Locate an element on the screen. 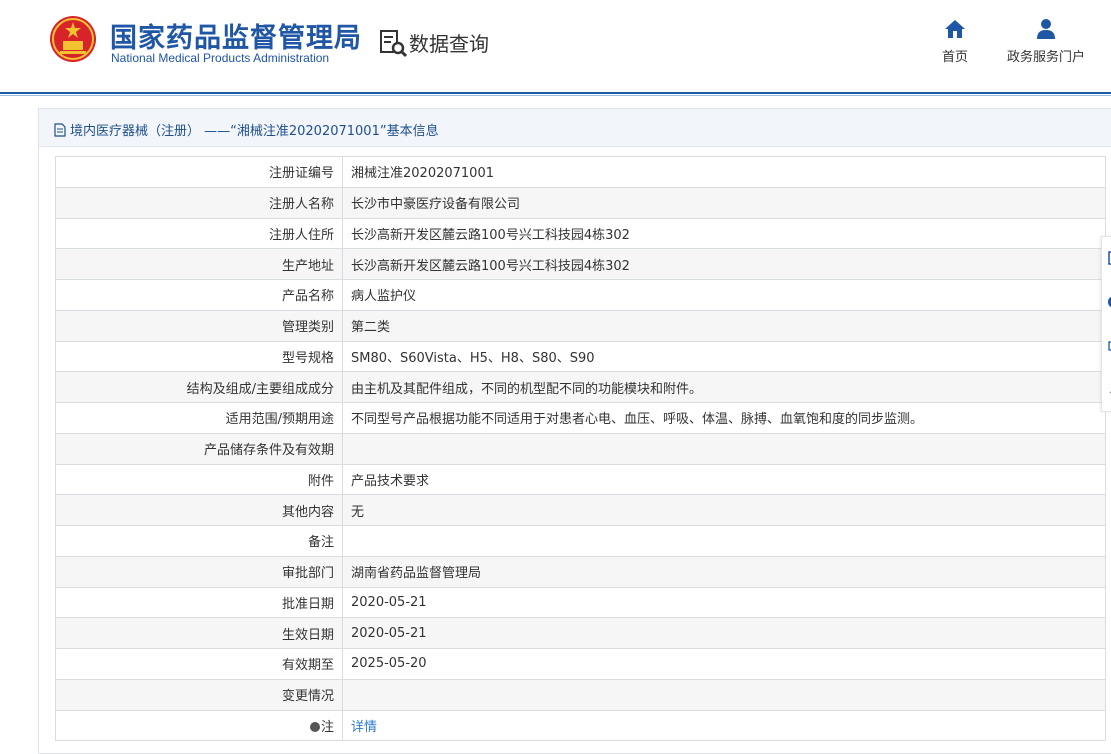 The height and width of the screenshot is (754, 1111). table-row: 其他内容无 is located at coordinates (580, 510).